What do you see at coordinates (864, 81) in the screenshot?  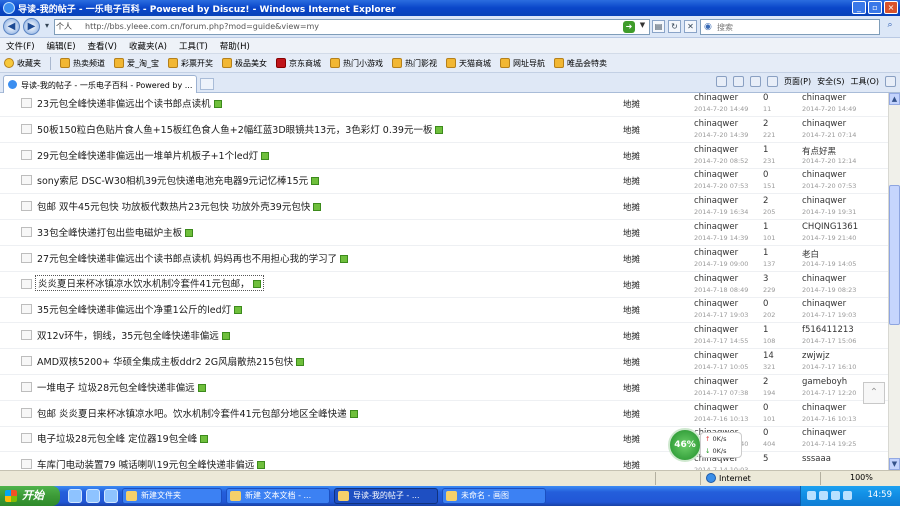 I see `tools-menu: 工具(O)` at bounding box center [864, 81].